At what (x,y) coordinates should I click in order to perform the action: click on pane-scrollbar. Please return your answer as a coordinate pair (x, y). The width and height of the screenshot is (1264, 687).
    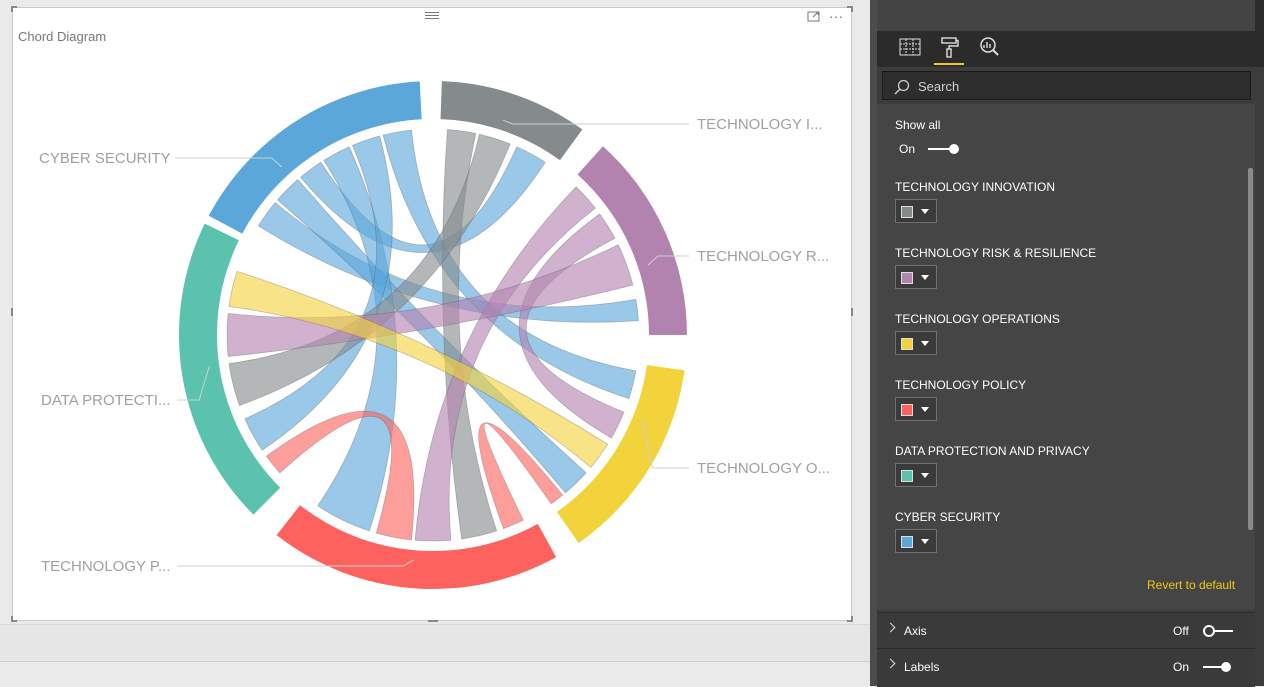
    Looking at the image, I should click on (1250, 349).